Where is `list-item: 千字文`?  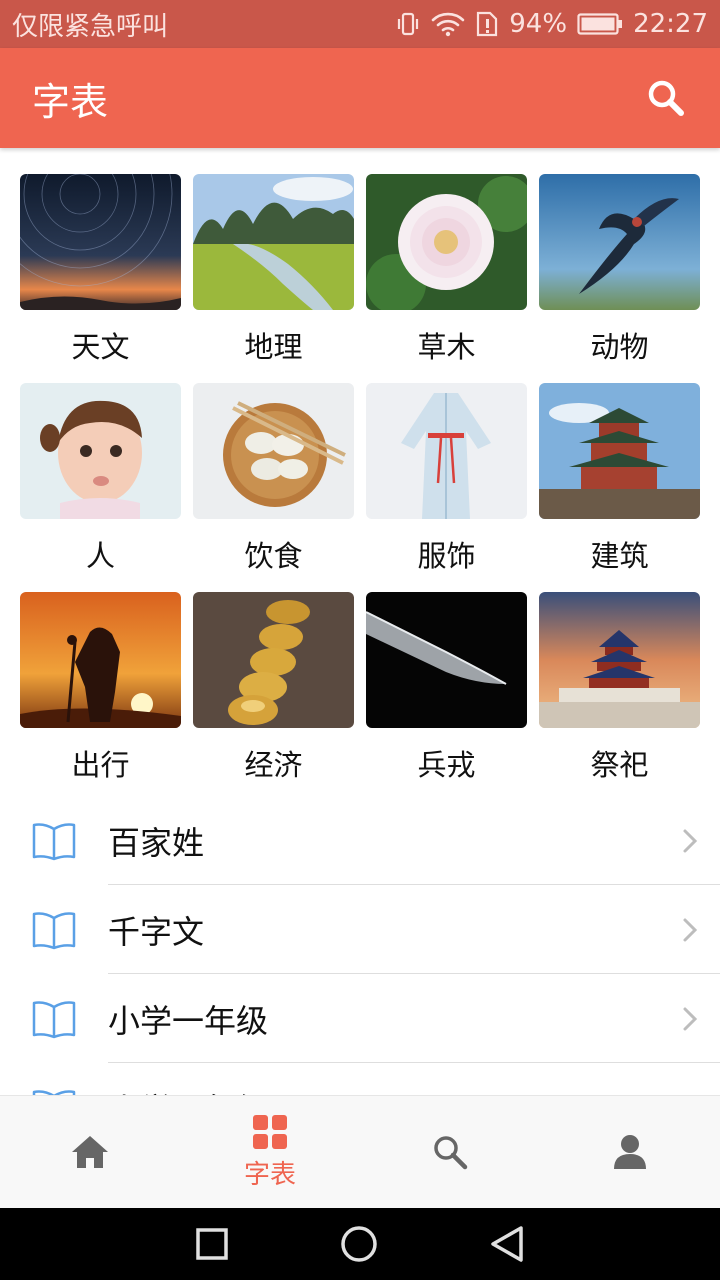
list-item: 千字文 is located at coordinates (360, 929).